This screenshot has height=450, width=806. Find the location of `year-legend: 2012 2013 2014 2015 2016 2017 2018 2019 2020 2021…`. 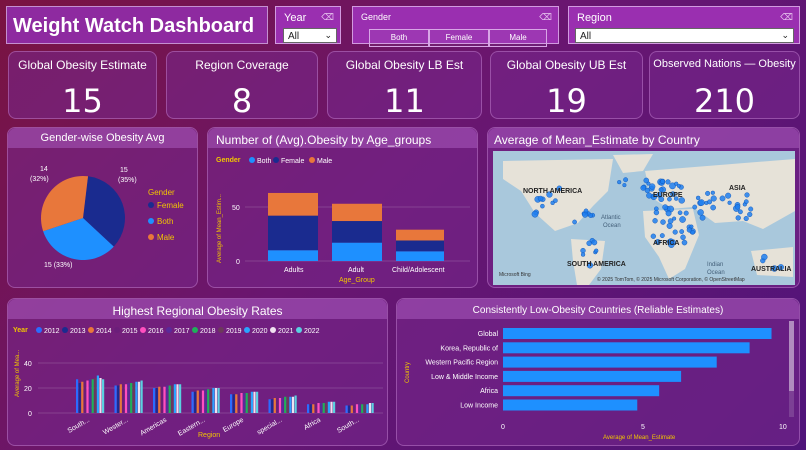

year-legend: 2012 2013 2014 2015 2016 2017 2018 2019 2020 2021… is located at coordinates (178, 331).